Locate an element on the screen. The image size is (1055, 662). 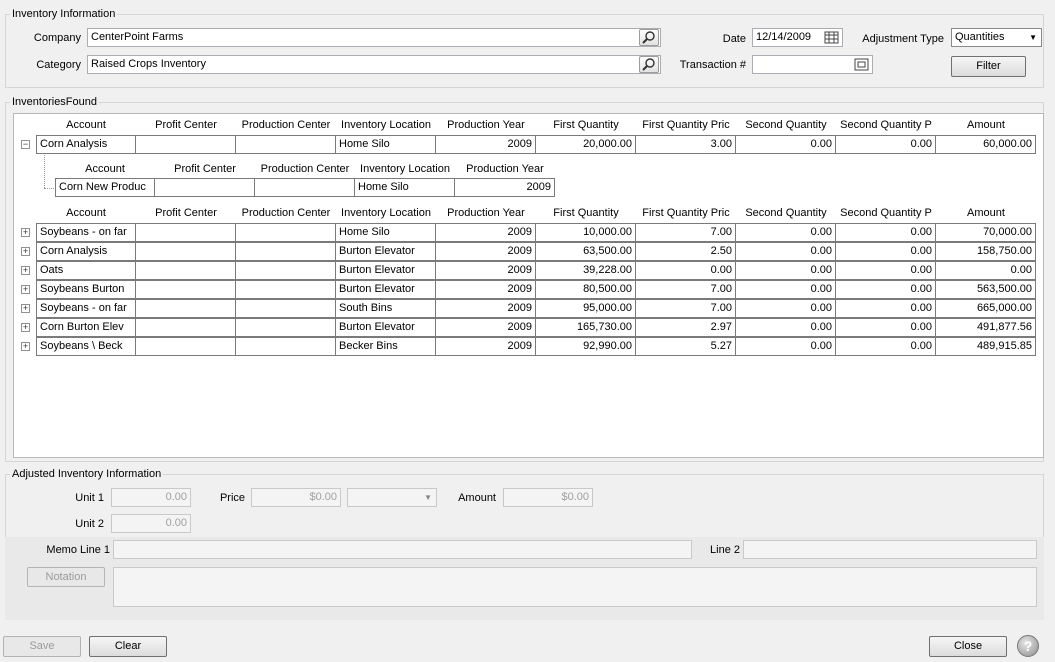
child-col-production-center: Production Center is located at coordinates (305, 169).